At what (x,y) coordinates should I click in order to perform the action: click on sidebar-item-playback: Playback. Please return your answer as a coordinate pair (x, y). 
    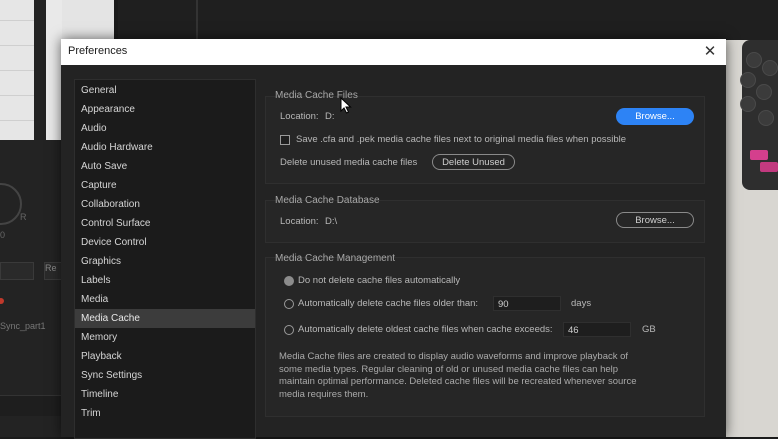
    Looking at the image, I should click on (165, 356).